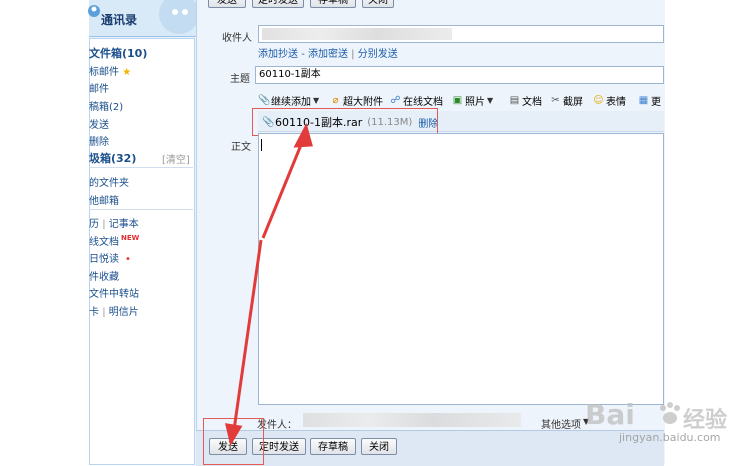 The width and height of the screenshot is (752, 466). I want to click on arrow-to-send-button, so click(247, 335).